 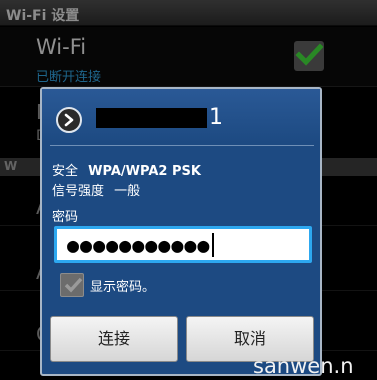 I want to click on connect-button: 连接, so click(x=114, y=339).